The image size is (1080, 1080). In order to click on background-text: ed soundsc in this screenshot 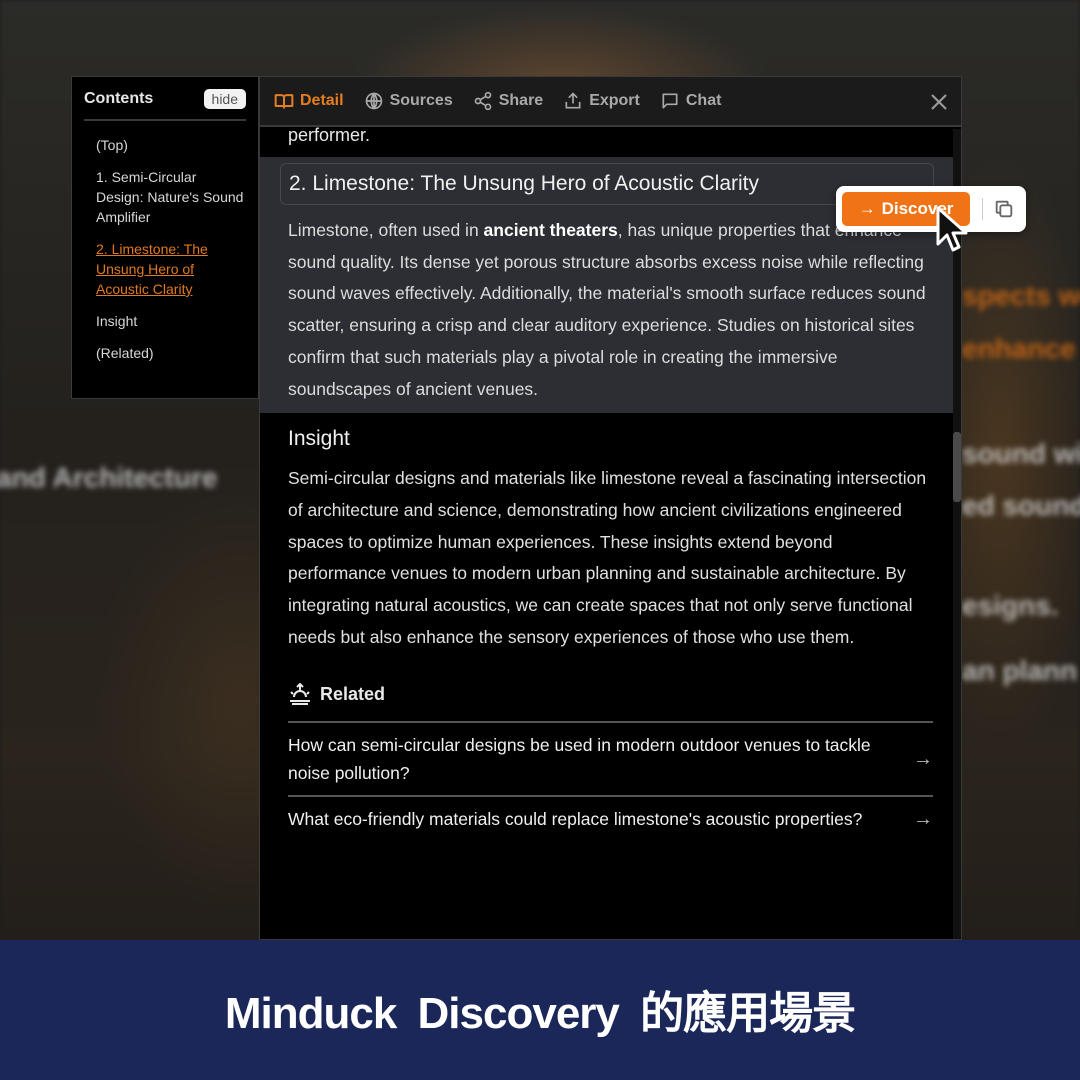, I will do `click(1021, 505)`.